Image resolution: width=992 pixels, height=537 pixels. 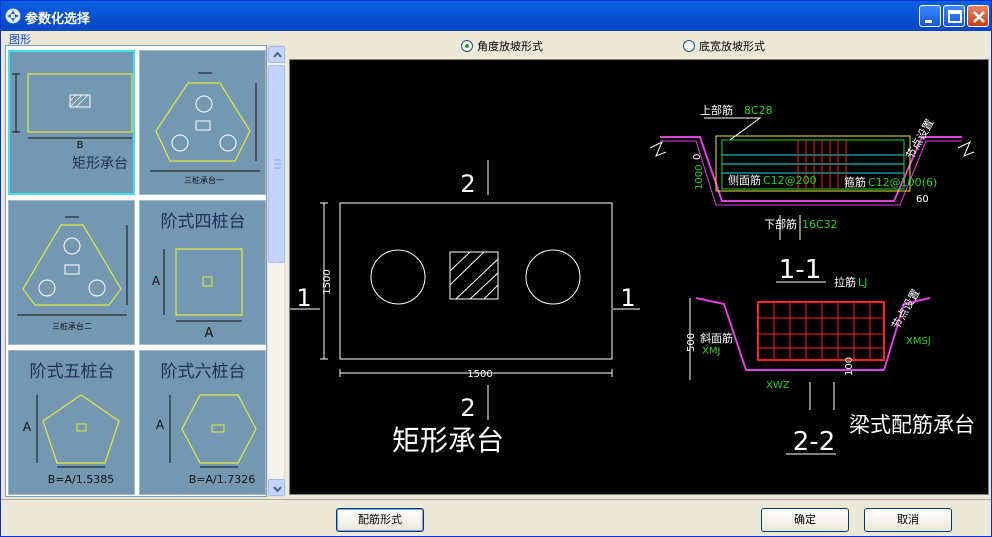 What do you see at coordinates (689, 46) in the screenshot?
I see `radio-unchecked-icon` at bounding box center [689, 46].